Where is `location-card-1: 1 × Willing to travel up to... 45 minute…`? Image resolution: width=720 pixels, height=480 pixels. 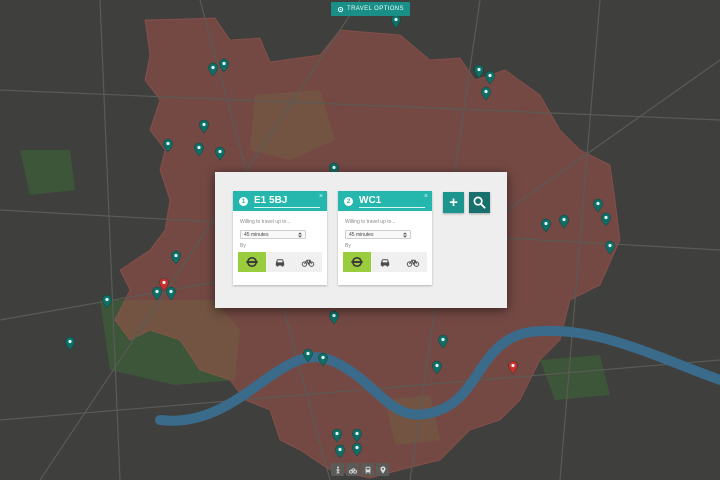 location-card-1: 1 × Willing to travel up to... 45 minute… is located at coordinates (280, 238).